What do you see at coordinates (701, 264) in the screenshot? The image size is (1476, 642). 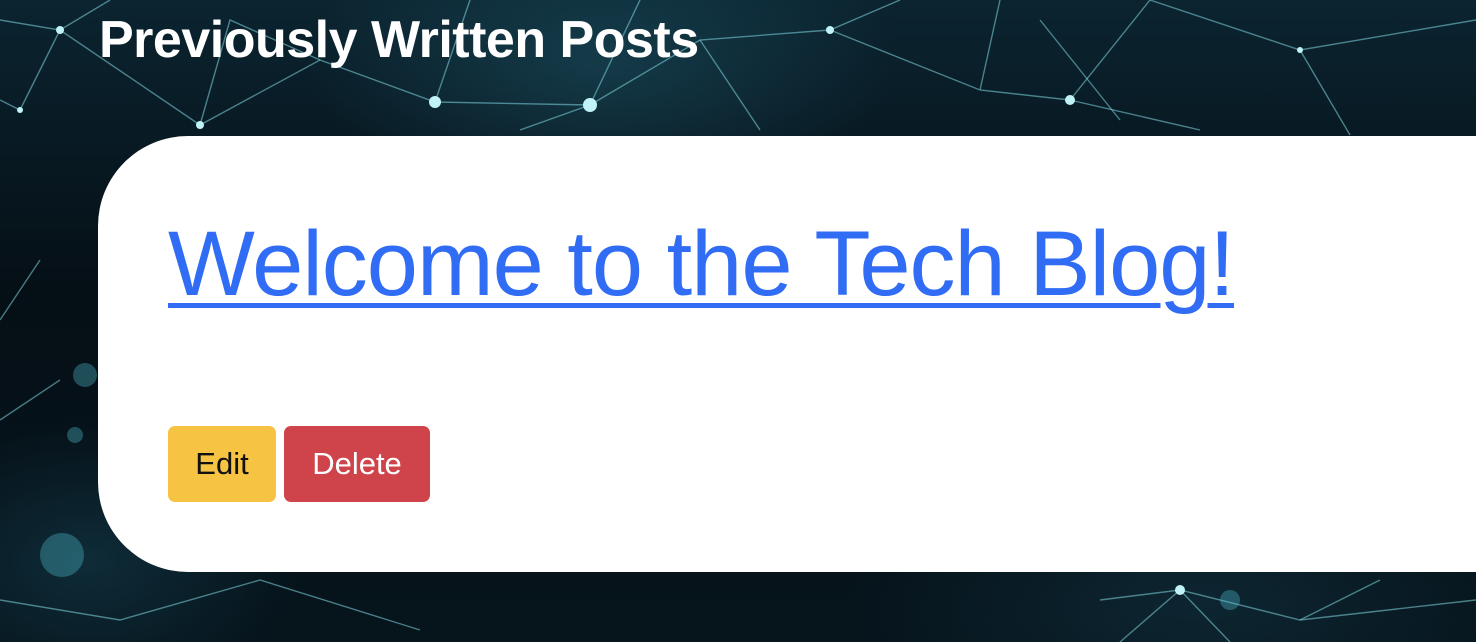 I see `post-title-link: Welcome to the Tech Blog!` at bounding box center [701, 264].